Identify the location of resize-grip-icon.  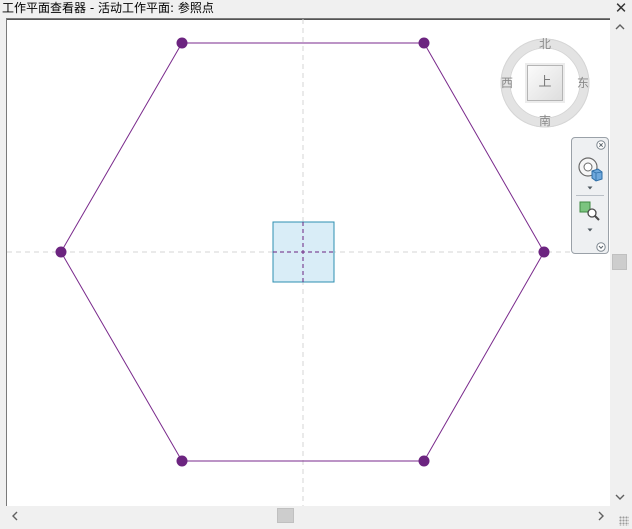
(624, 521).